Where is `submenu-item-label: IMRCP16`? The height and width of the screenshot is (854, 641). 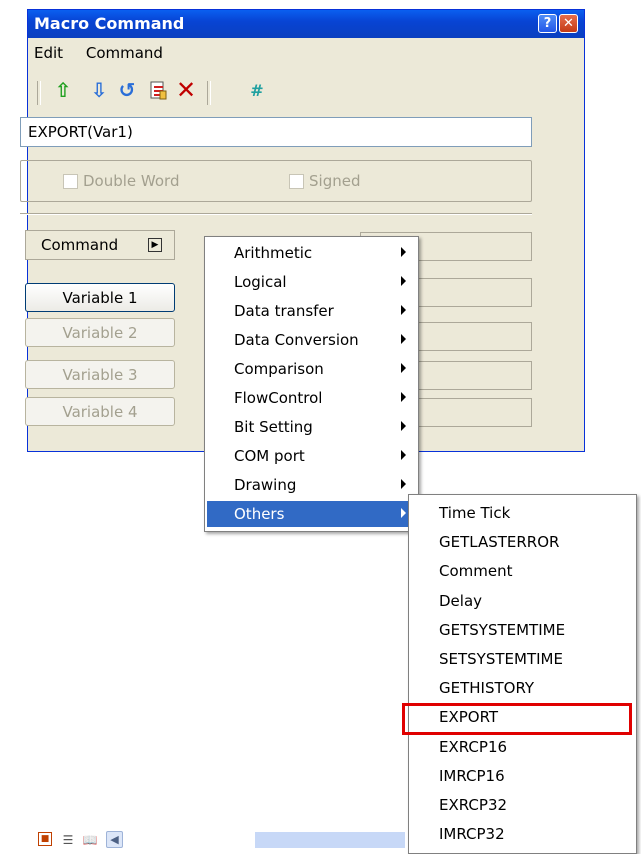 submenu-item-label: IMRCP16 is located at coordinates (472, 775).